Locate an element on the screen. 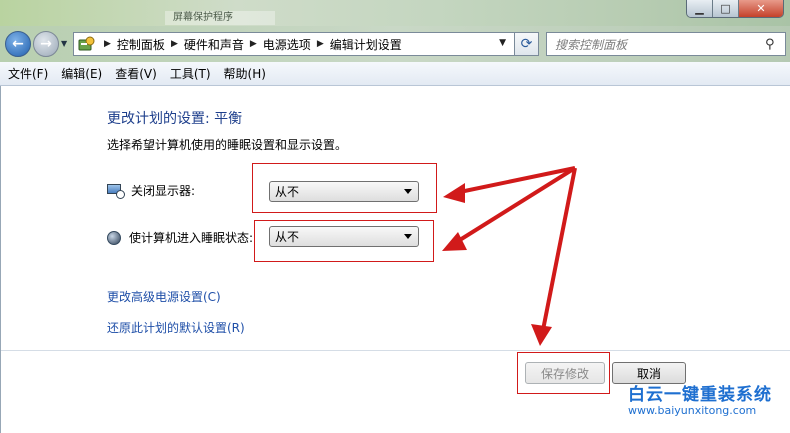  page-title: 更改计划的设置: 平衡 is located at coordinates (175, 119).